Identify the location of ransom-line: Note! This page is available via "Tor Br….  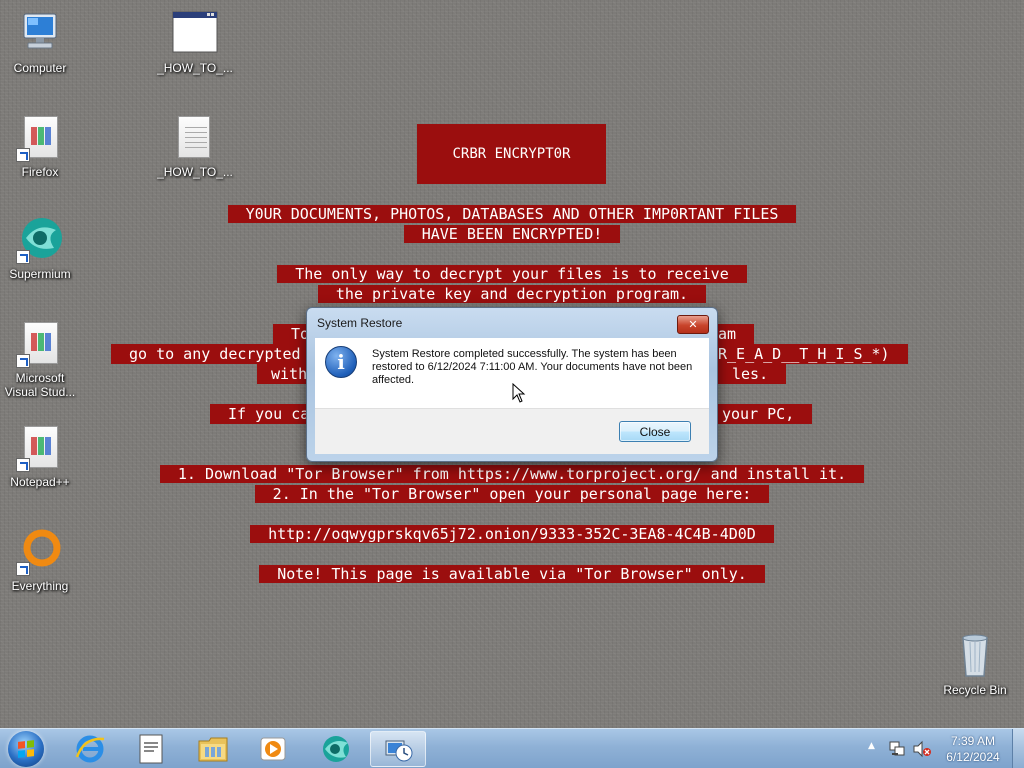
(512, 574).